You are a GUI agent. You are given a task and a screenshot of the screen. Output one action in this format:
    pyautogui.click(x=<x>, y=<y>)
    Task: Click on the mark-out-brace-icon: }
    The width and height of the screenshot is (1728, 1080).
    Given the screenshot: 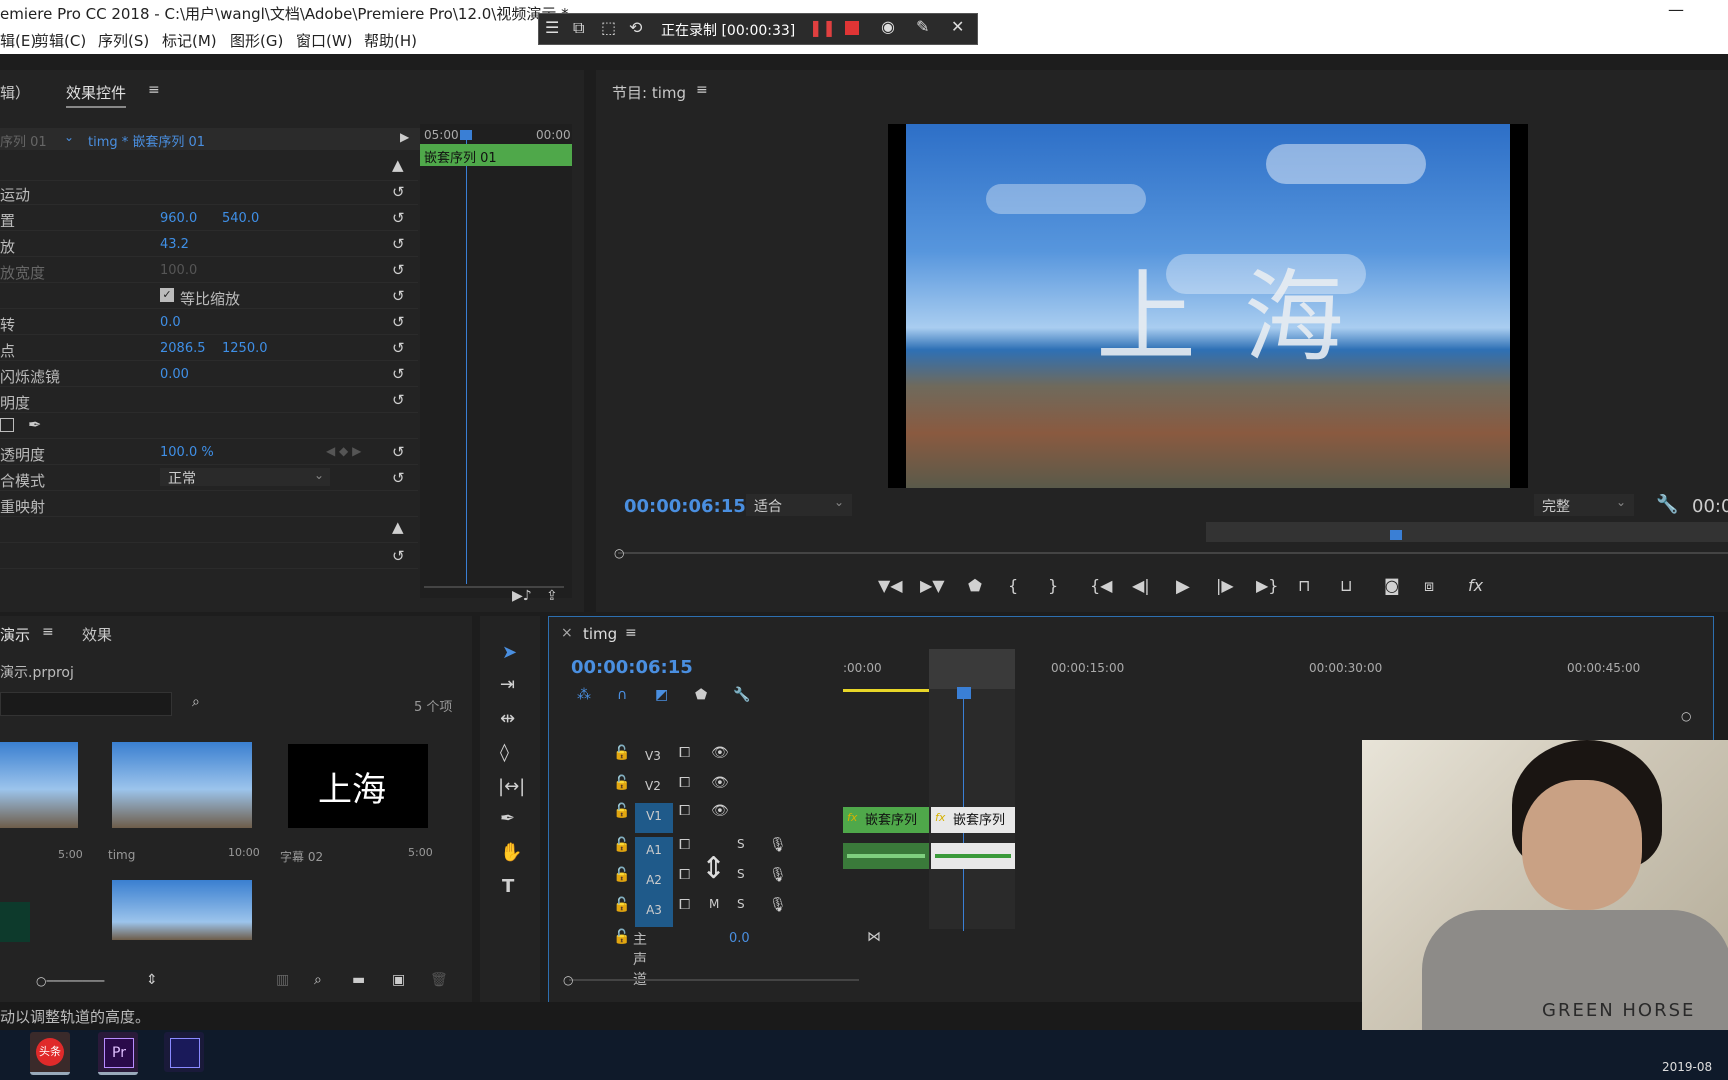 What is the action you would take?
    pyautogui.click(x=1053, y=585)
    